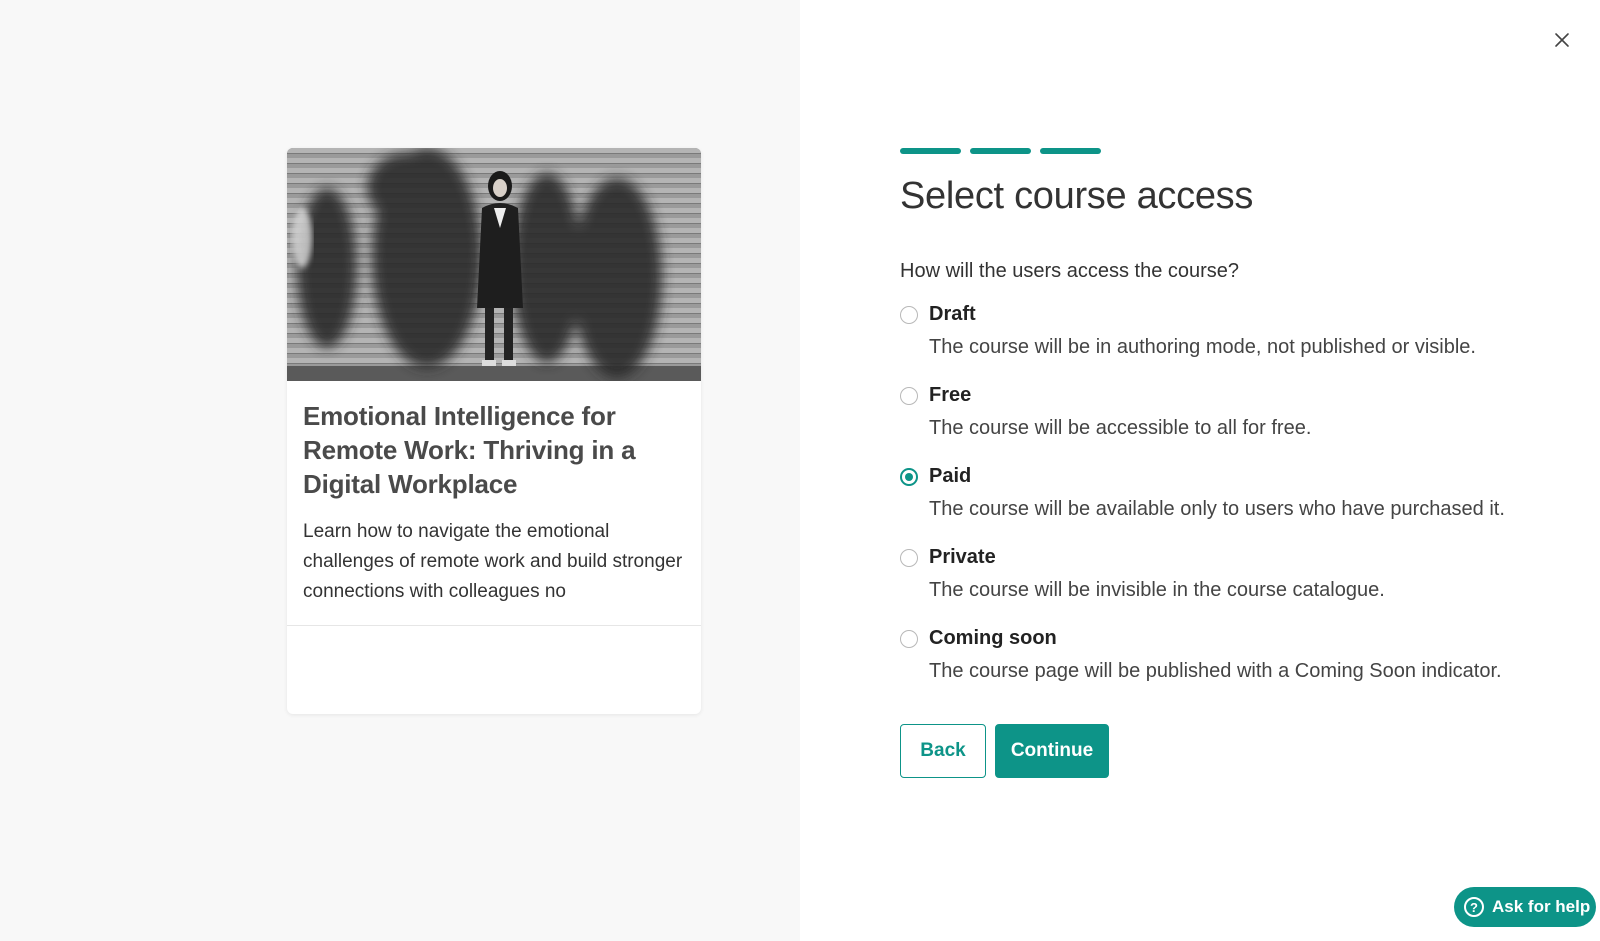 Image resolution: width=1600 pixels, height=941 pixels. I want to click on ask-for-help-button: ? Ask for help, so click(1525, 907).